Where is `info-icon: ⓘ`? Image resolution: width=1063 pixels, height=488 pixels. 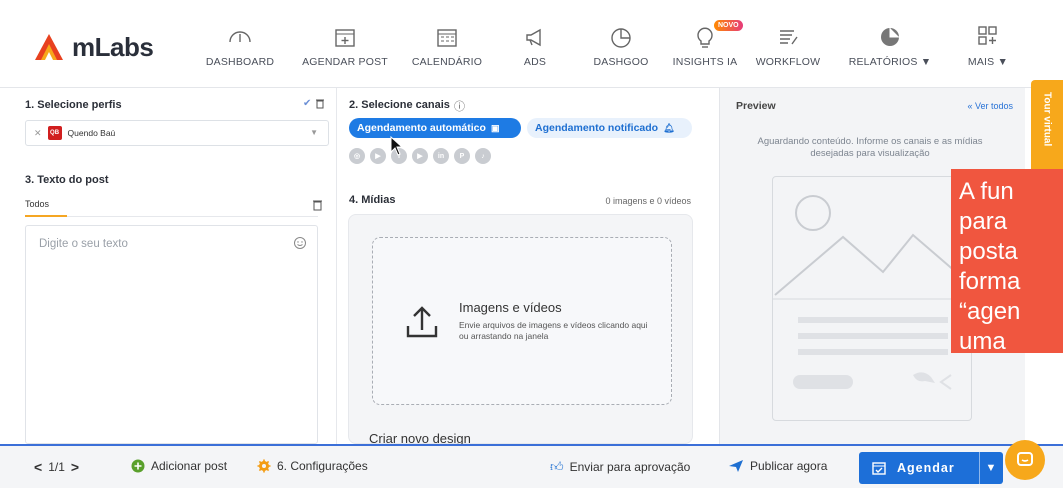
info-icon: ⓘ is located at coordinates (459, 106).